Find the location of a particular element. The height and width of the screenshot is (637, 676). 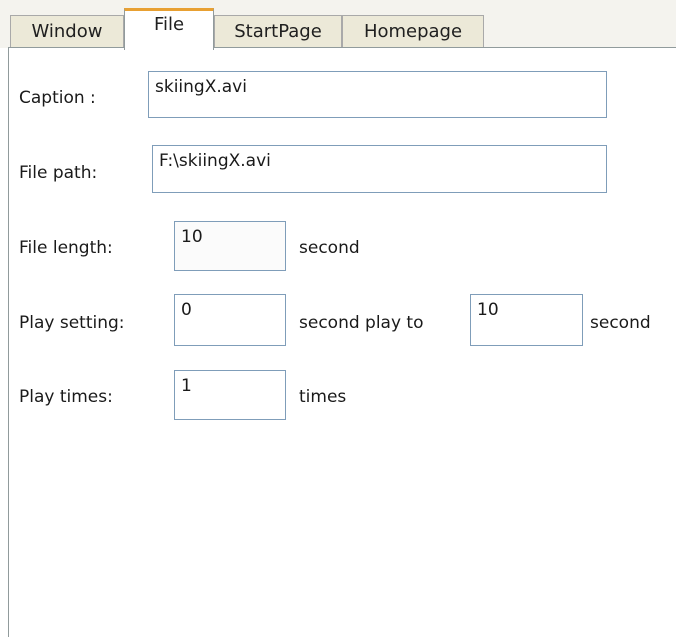

file-path-label: File path: is located at coordinates (58, 173).